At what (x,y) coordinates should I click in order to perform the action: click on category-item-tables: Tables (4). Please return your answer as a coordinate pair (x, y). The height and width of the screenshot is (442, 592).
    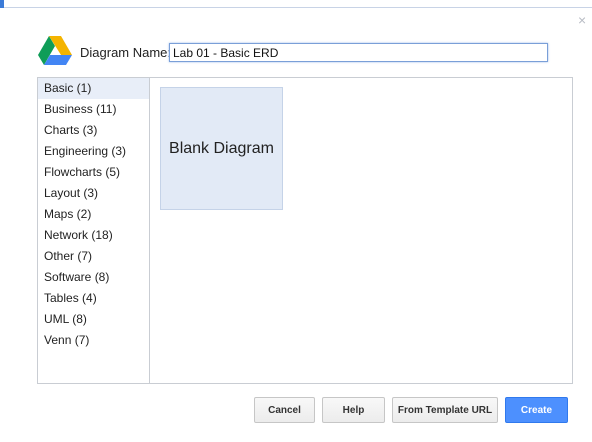
    Looking at the image, I should click on (93, 298).